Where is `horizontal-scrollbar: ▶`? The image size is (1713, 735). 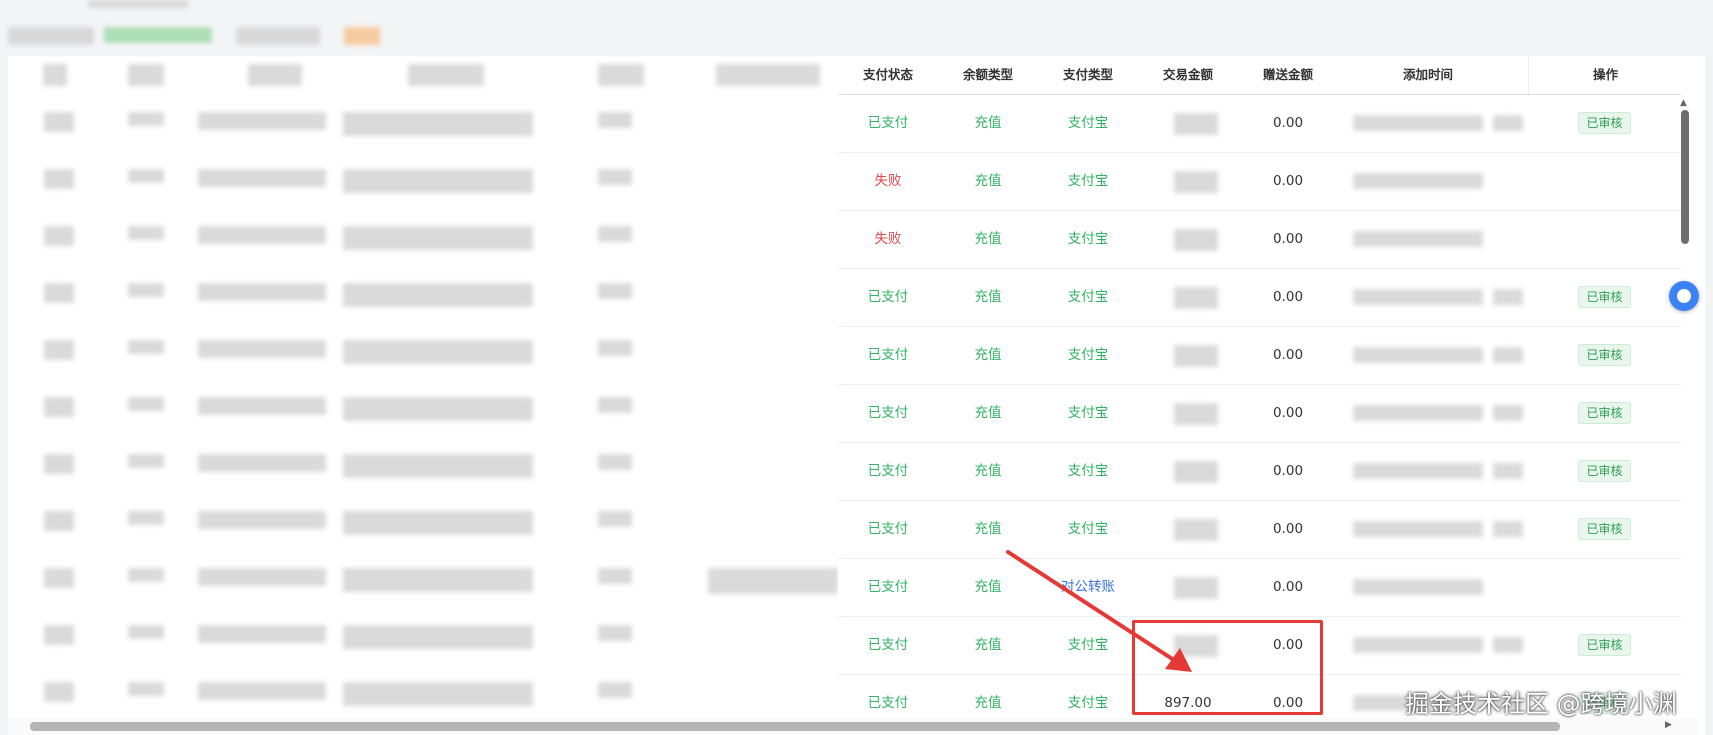
horizontal-scrollbar: ▶ is located at coordinates (853, 726).